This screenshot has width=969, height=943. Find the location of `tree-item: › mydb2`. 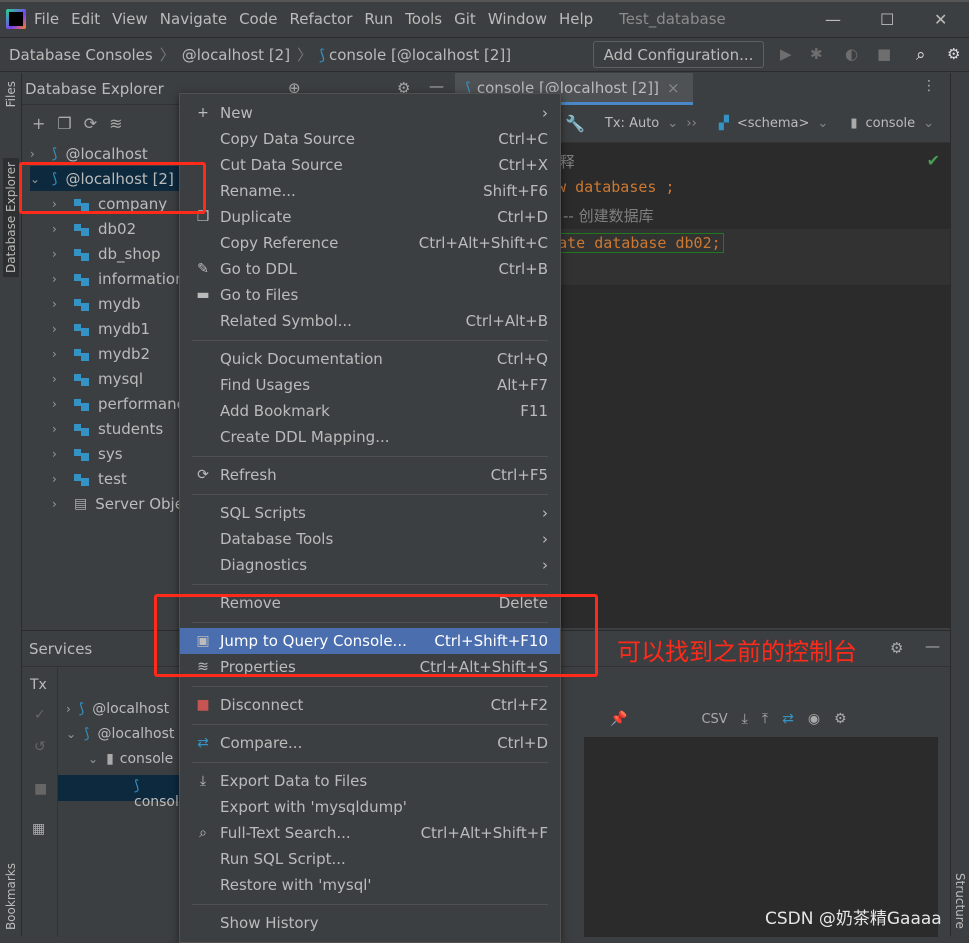

tree-item: › mydb2 is located at coordinates (101, 353).